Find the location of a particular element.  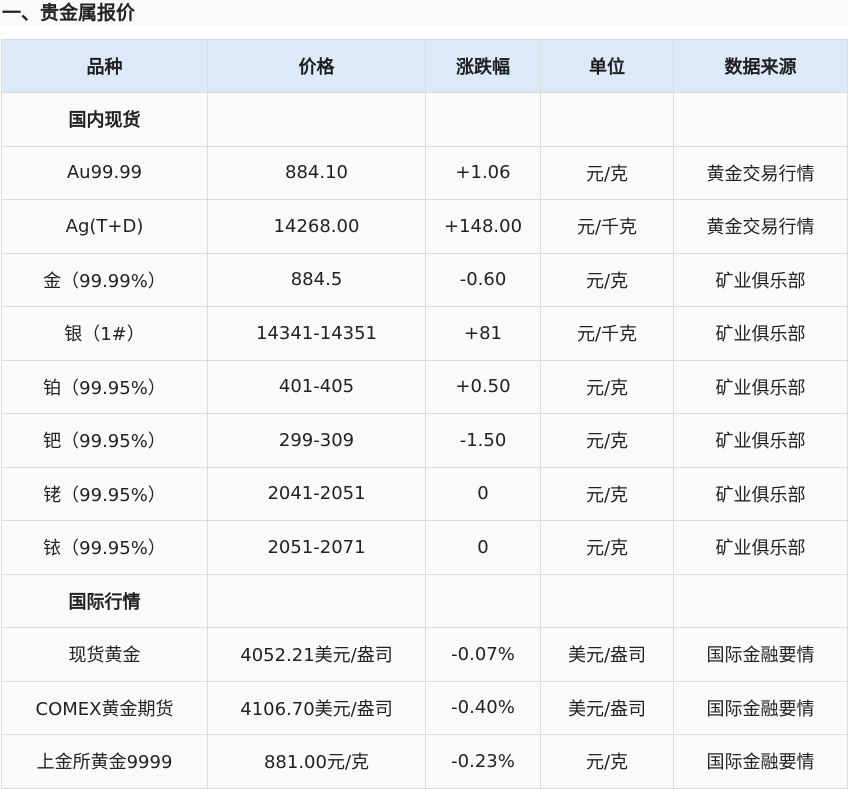

table-row: 铑（99.95%） 2041-2051 0 元/克 矿业俱乐部 is located at coordinates (424, 493).